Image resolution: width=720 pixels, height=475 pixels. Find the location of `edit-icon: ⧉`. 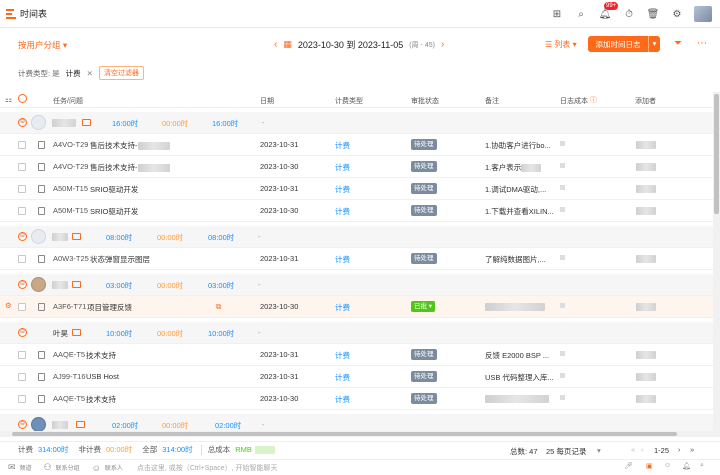

edit-icon: ⧉ is located at coordinates (218, 307).